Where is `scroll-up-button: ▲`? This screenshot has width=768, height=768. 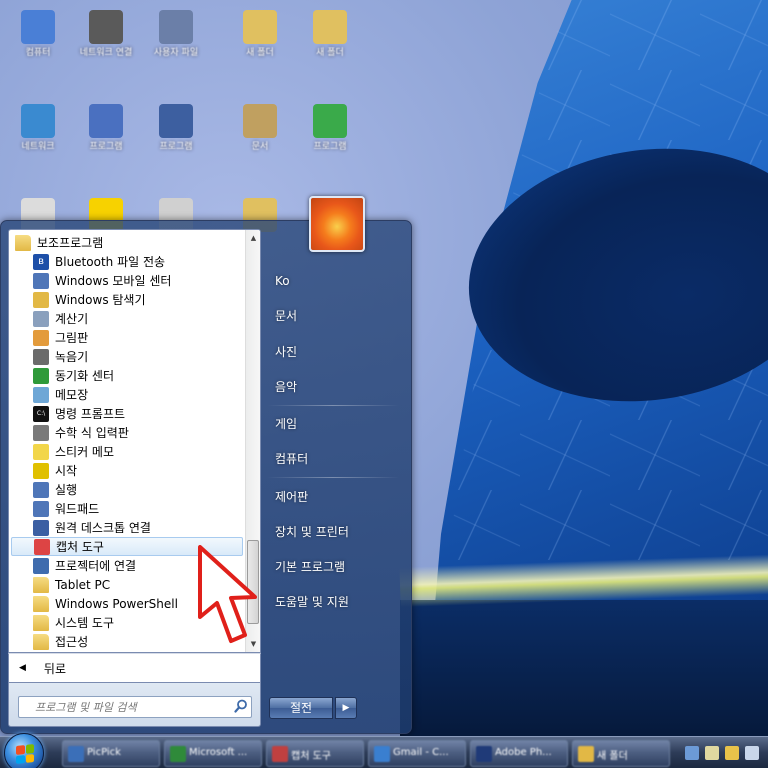 scroll-up-button: ▲ is located at coordinates (253, 238).